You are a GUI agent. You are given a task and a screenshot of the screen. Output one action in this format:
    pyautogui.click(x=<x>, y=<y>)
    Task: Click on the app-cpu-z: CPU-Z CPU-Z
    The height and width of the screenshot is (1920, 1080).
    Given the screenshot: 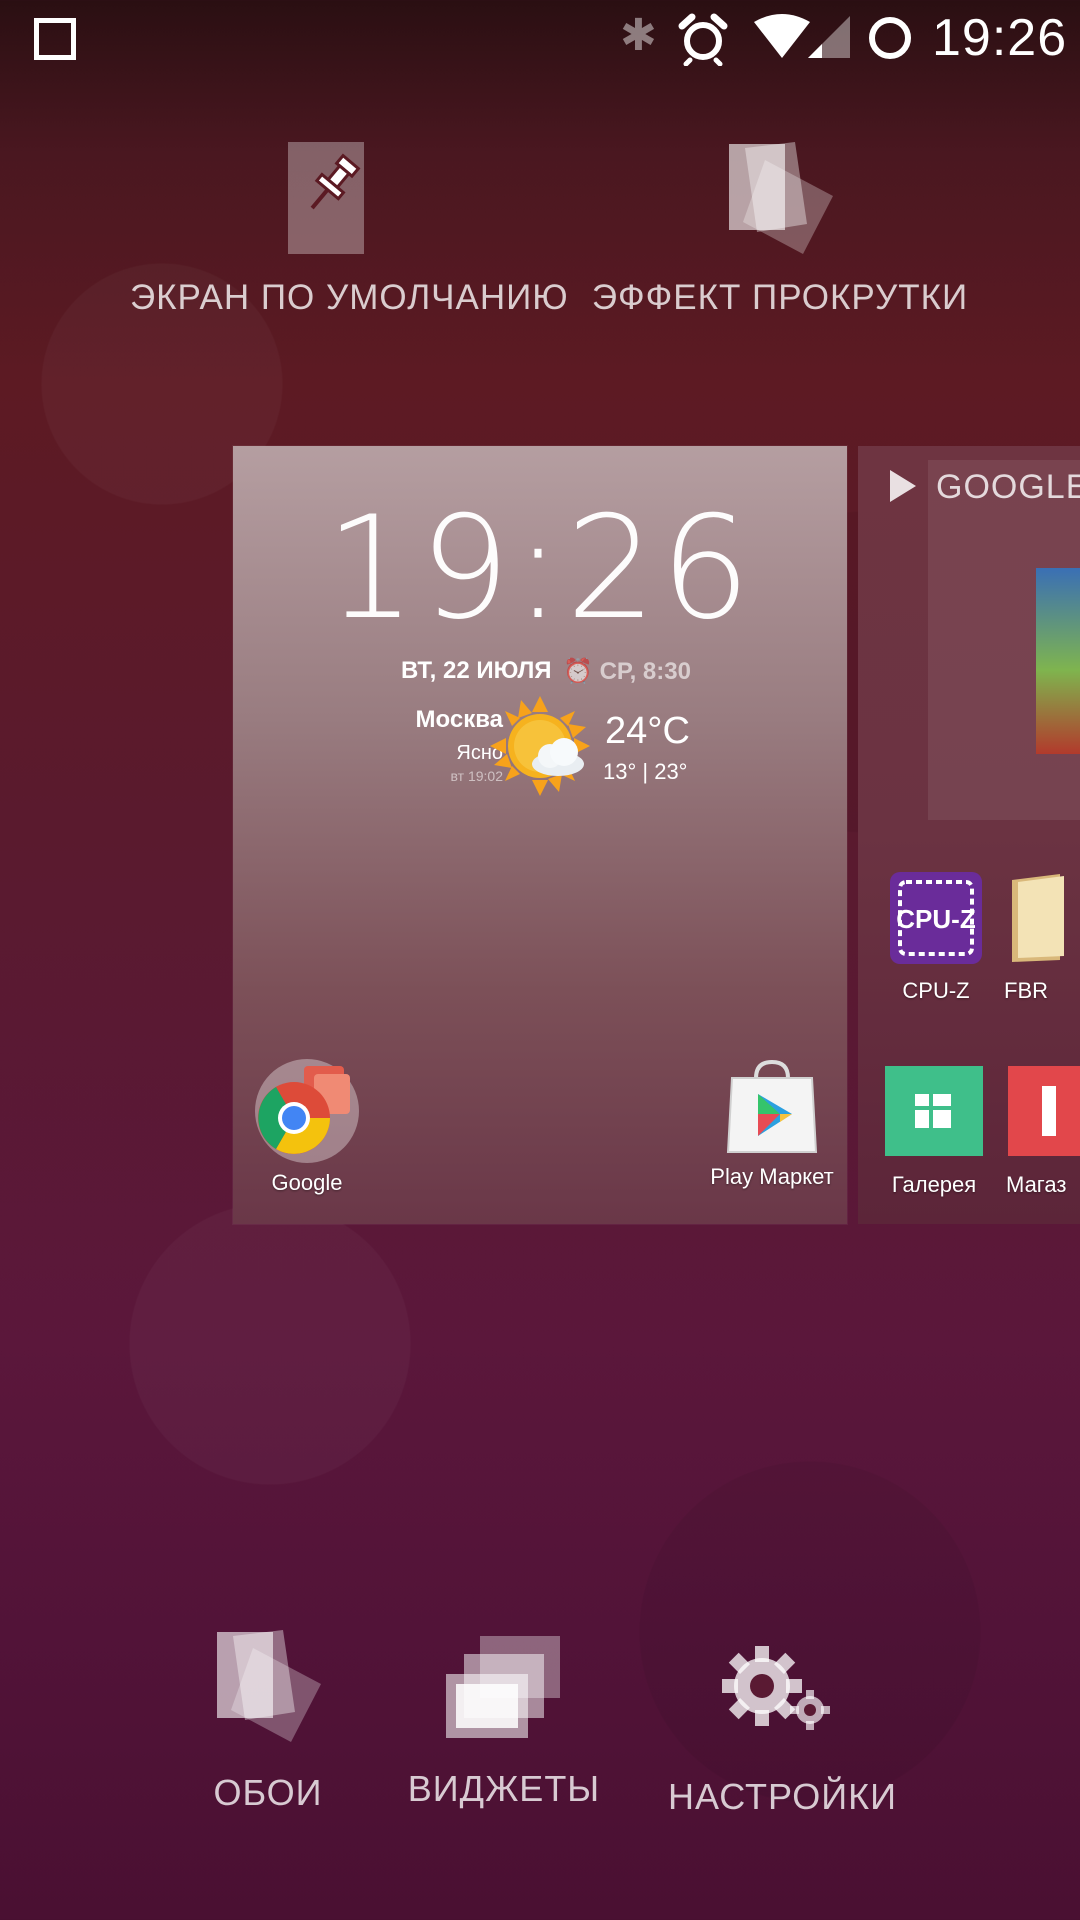 What is the action you would take?
    pyautogui.click(x=936, y=937)
    